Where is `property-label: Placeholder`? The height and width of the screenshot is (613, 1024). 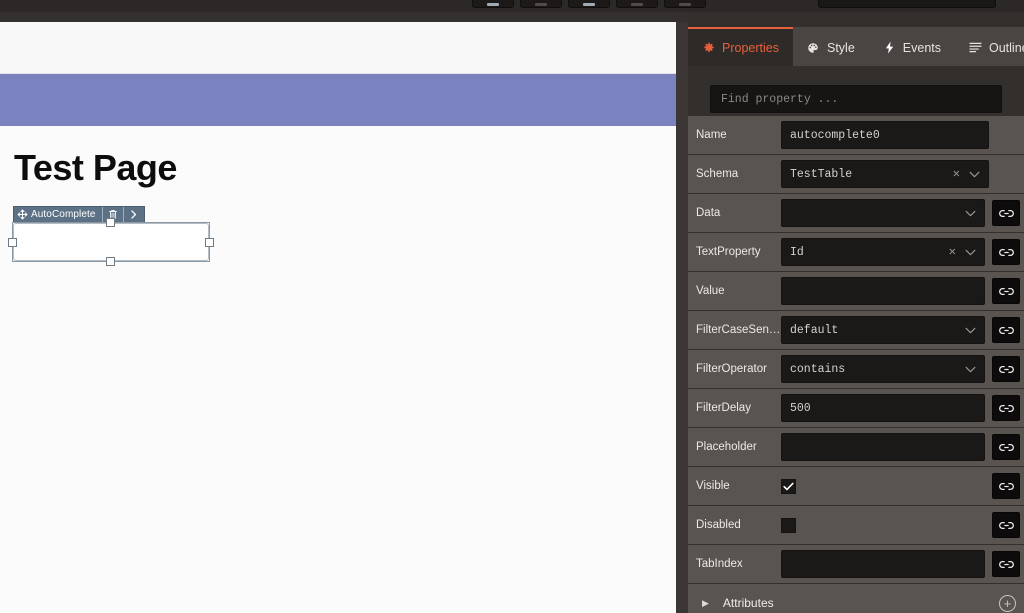
property-label: Placeholder is located at coordinates (726, 447).